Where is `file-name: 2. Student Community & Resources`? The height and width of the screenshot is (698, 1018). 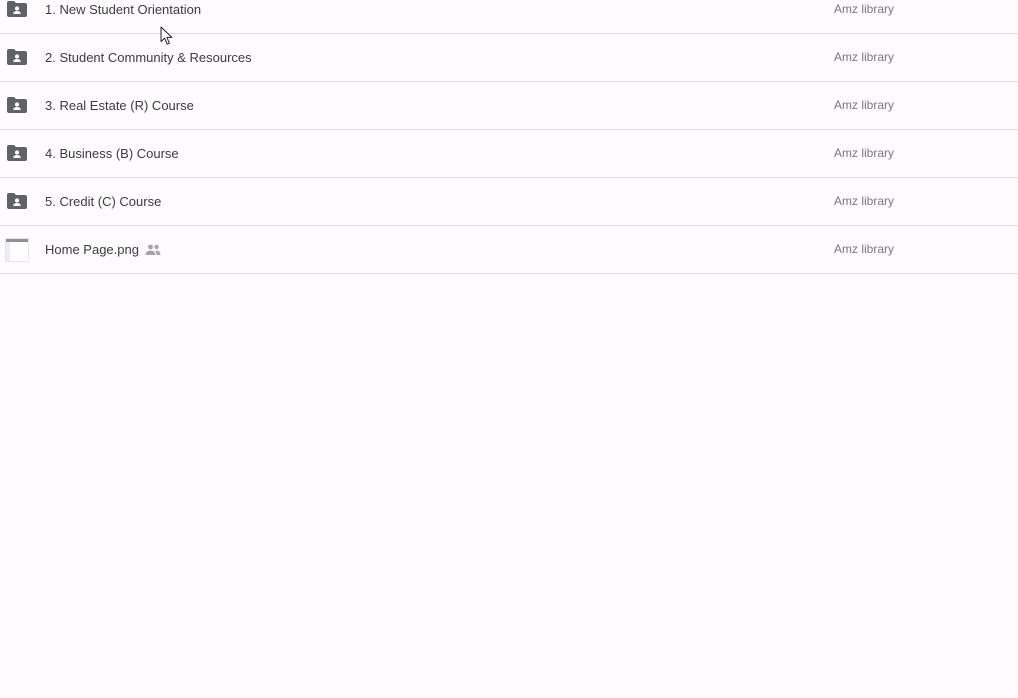
file-name: 2. Student Community & Resources is located at coordinates (148, 57).